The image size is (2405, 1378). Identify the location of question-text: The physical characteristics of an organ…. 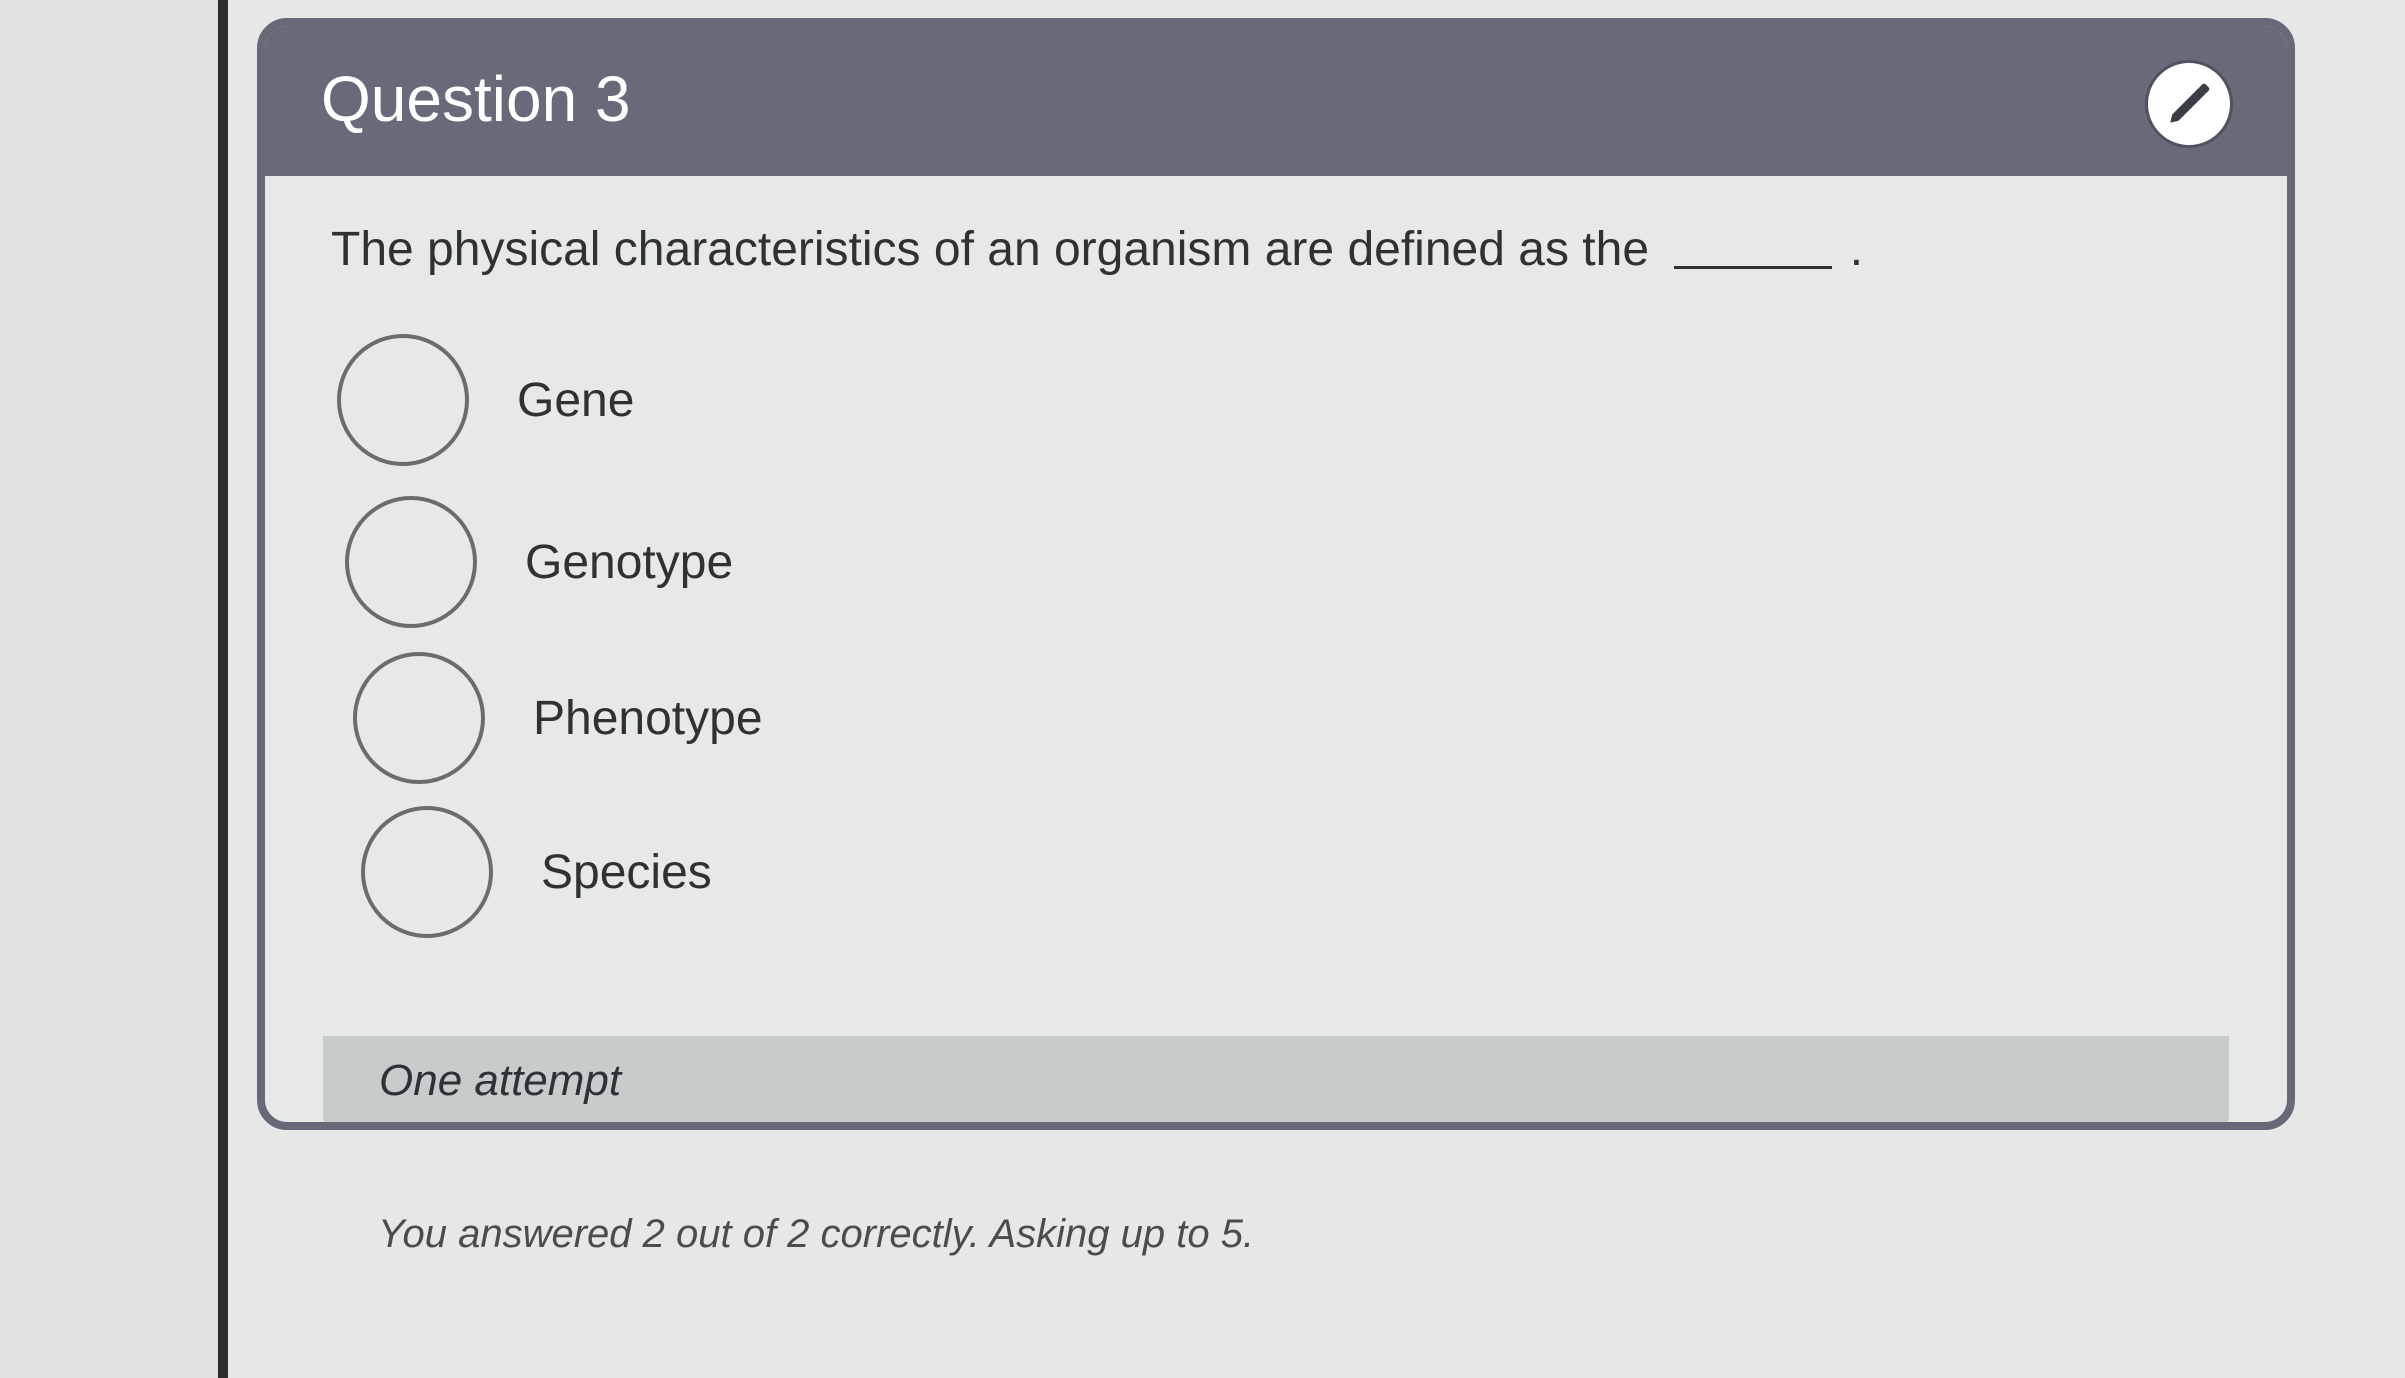
(1097, 249).